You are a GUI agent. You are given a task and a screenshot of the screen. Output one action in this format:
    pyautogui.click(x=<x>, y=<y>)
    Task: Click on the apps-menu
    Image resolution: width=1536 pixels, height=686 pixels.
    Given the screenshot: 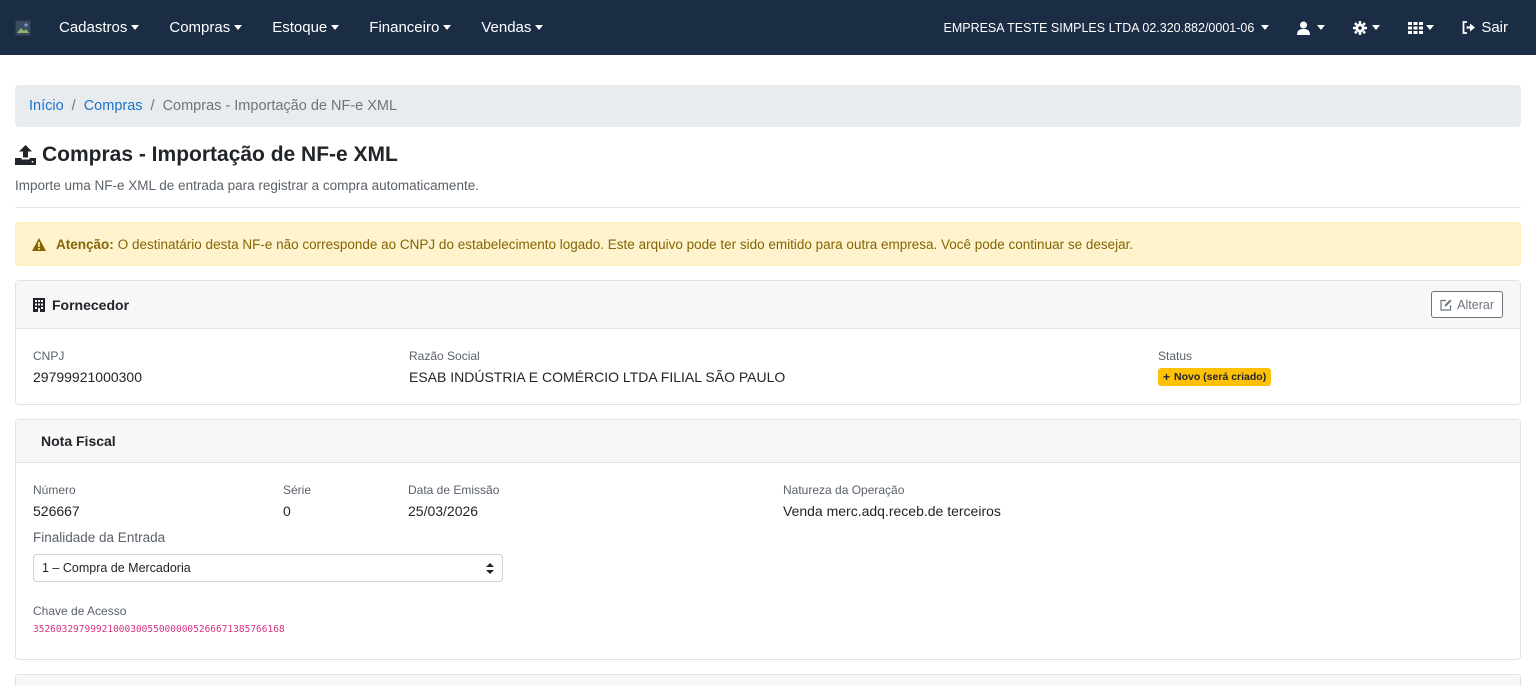 What is the action you would take?
    pyautogui.click(x=1421, y=27)
    